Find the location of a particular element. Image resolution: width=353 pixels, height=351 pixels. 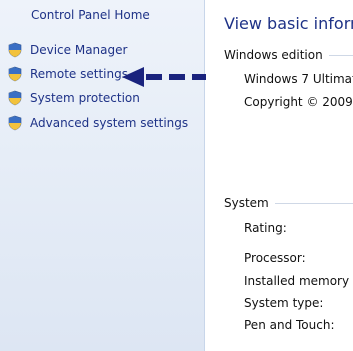

nav-item-advanced-system-settings: Advanced system settings is located at coordinates (97, 123).